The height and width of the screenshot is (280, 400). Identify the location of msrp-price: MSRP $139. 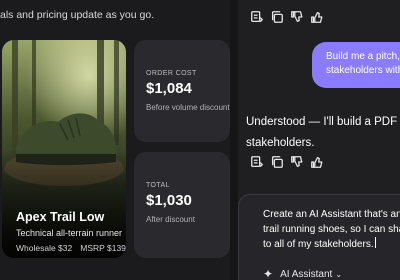
(103, 248).